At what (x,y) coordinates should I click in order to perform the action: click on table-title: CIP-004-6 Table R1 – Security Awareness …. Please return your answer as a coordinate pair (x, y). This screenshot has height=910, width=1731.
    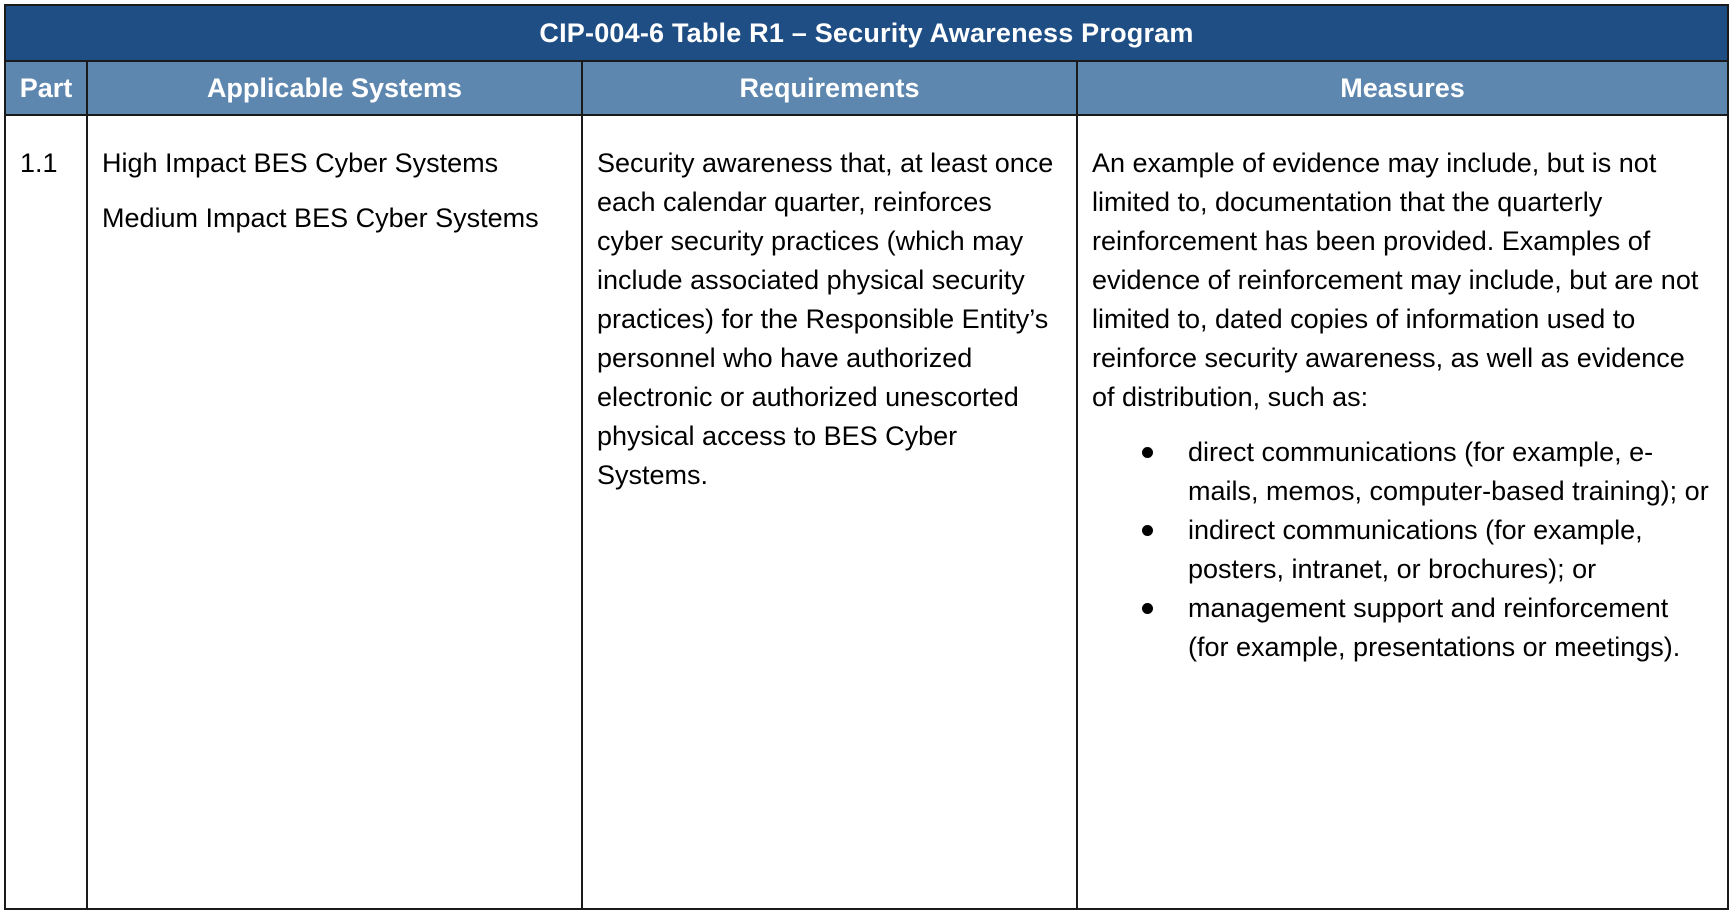
    Looking at the image, I should click on (866, 33).